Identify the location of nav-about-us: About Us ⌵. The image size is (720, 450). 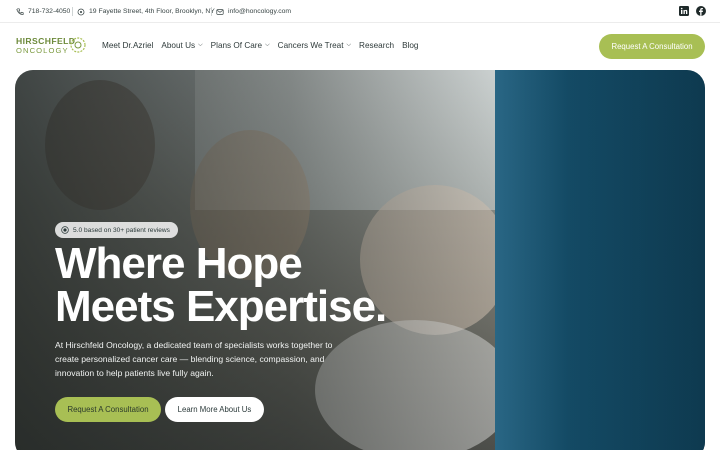
(181, 45).